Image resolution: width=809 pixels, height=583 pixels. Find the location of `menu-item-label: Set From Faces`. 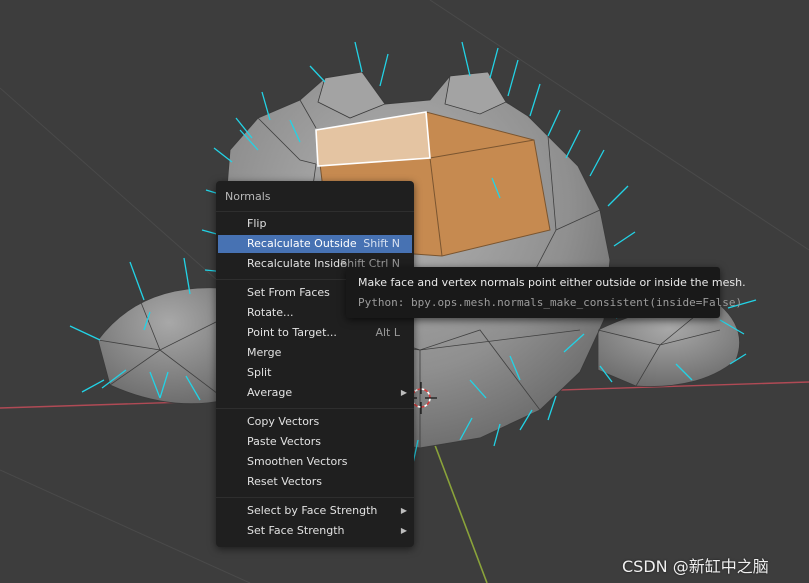

menu-item-label: Set From Faces is located at coordinates (288, 292).